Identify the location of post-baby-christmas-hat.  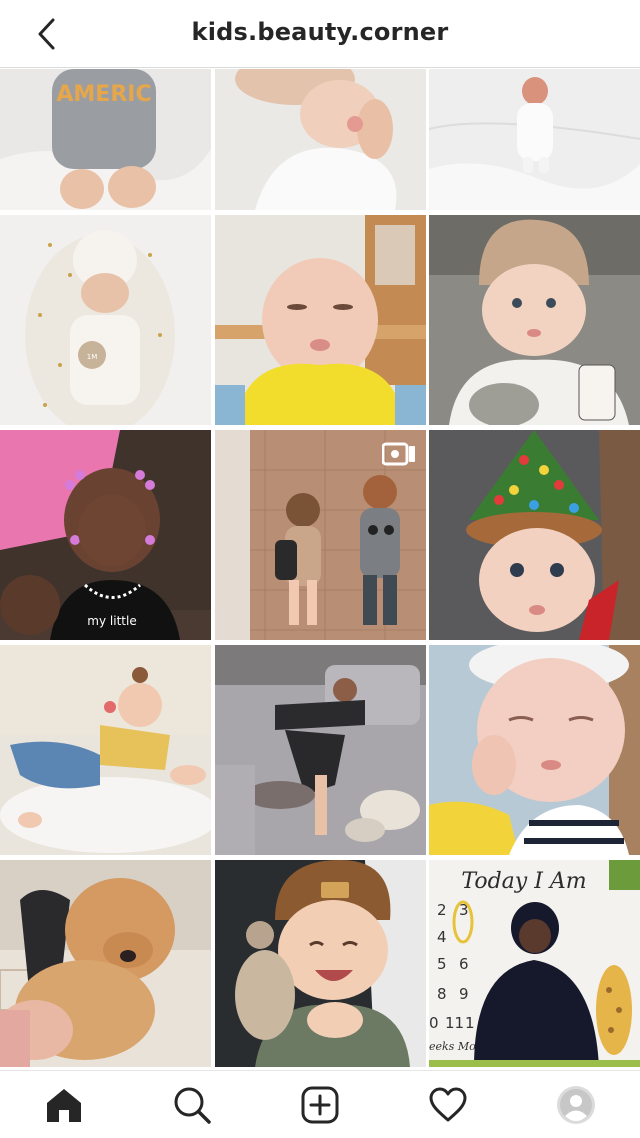
(534, 535).